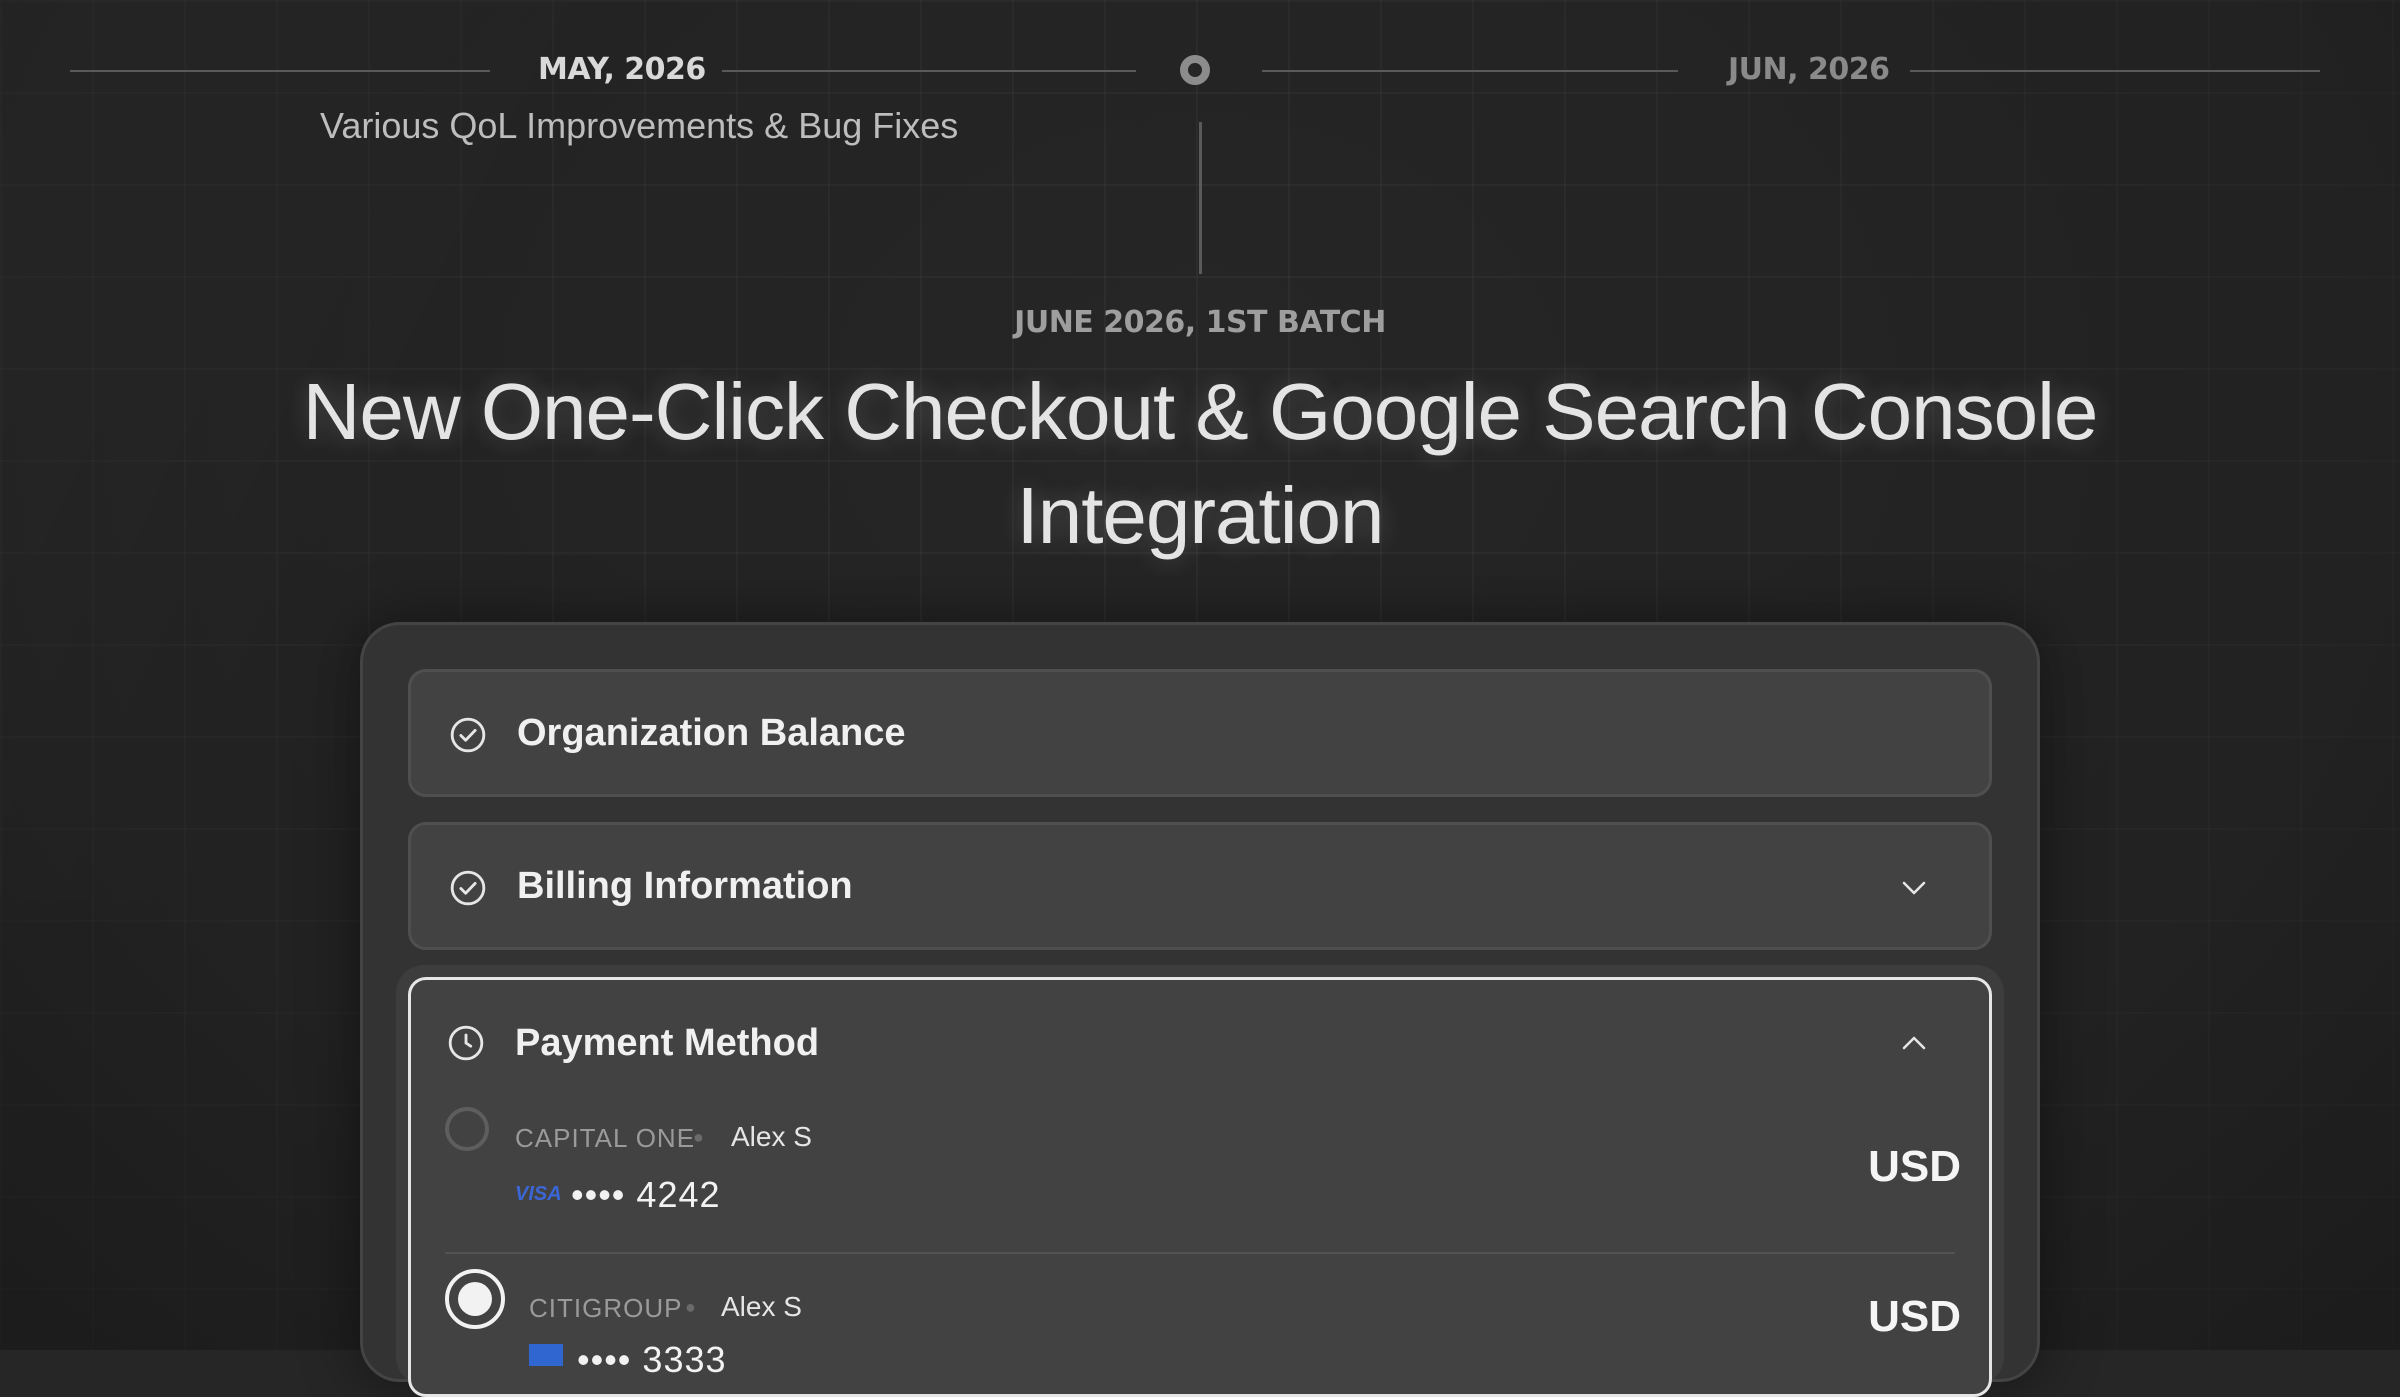 The height and width of the screenshot is (1397, 2400). Describe the element at coordinates (685, 886) in the screenshot. I see `step-label: Billing Information` at that location.